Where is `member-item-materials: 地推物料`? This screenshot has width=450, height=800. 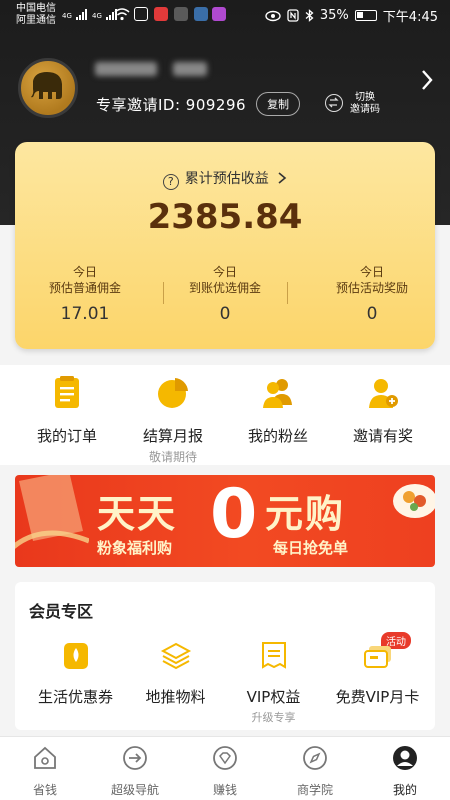 member-item-materials: 地推物料 is located at coordinates (175, 673).